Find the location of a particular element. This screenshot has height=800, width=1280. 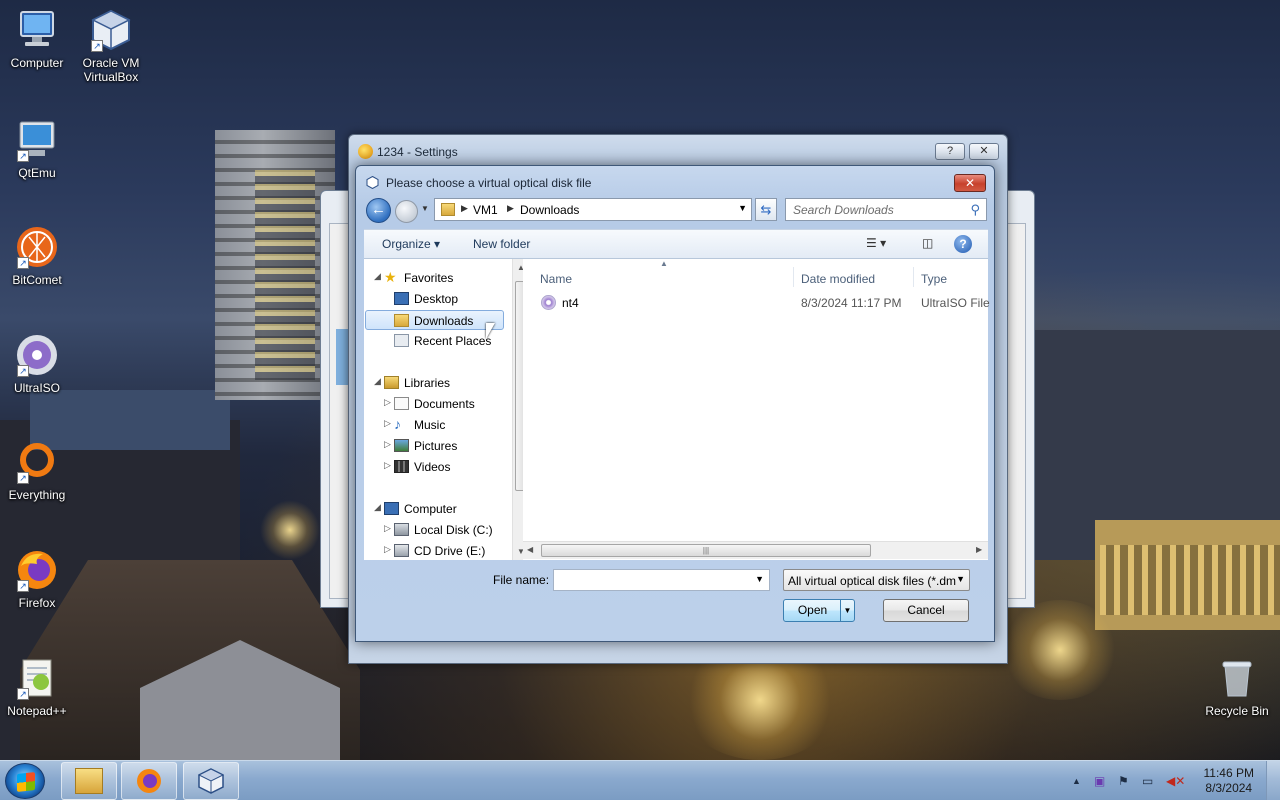

desktop-icon-ultraiso: ↗ UltraISO is located at coordinates (37, 364).